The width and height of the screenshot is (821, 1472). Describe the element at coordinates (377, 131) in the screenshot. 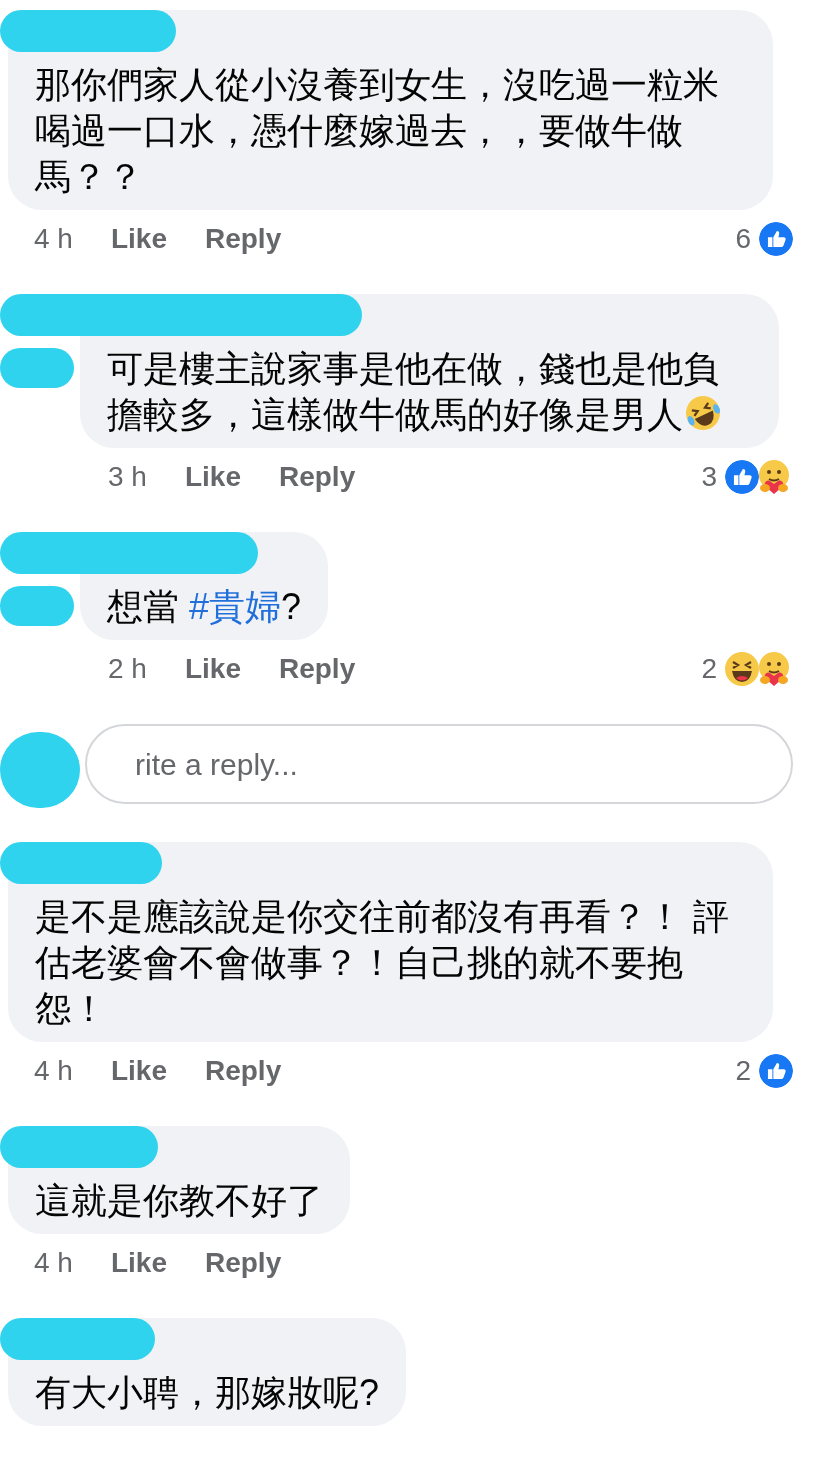

I see `comment-text: 那你們家人從小沒養到女生，沒吃過一粒米喝過一口水，憑什麼嫁過去，，要做牛做馬？？` at that location.